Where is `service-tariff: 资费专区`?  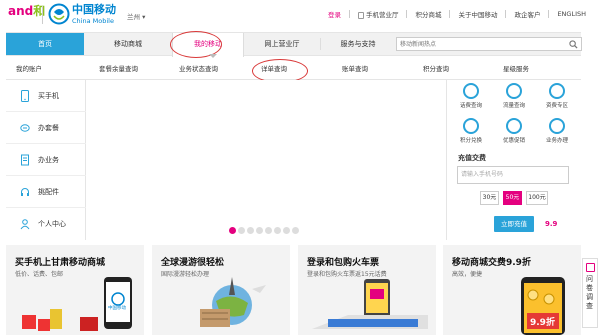 service-tariff: 资费专区 is located at coordinates (557, 96).